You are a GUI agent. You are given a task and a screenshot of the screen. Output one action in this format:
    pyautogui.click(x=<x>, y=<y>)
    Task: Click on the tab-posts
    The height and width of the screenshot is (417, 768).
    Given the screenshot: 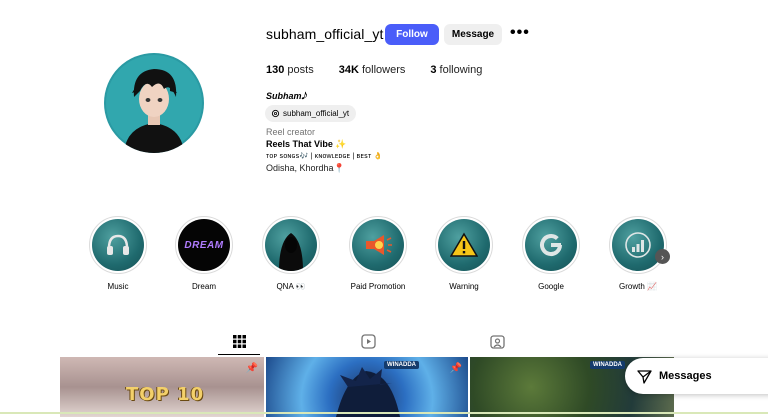 What is the action you would take?
    pyautogui.click(x=239, y=341)
    